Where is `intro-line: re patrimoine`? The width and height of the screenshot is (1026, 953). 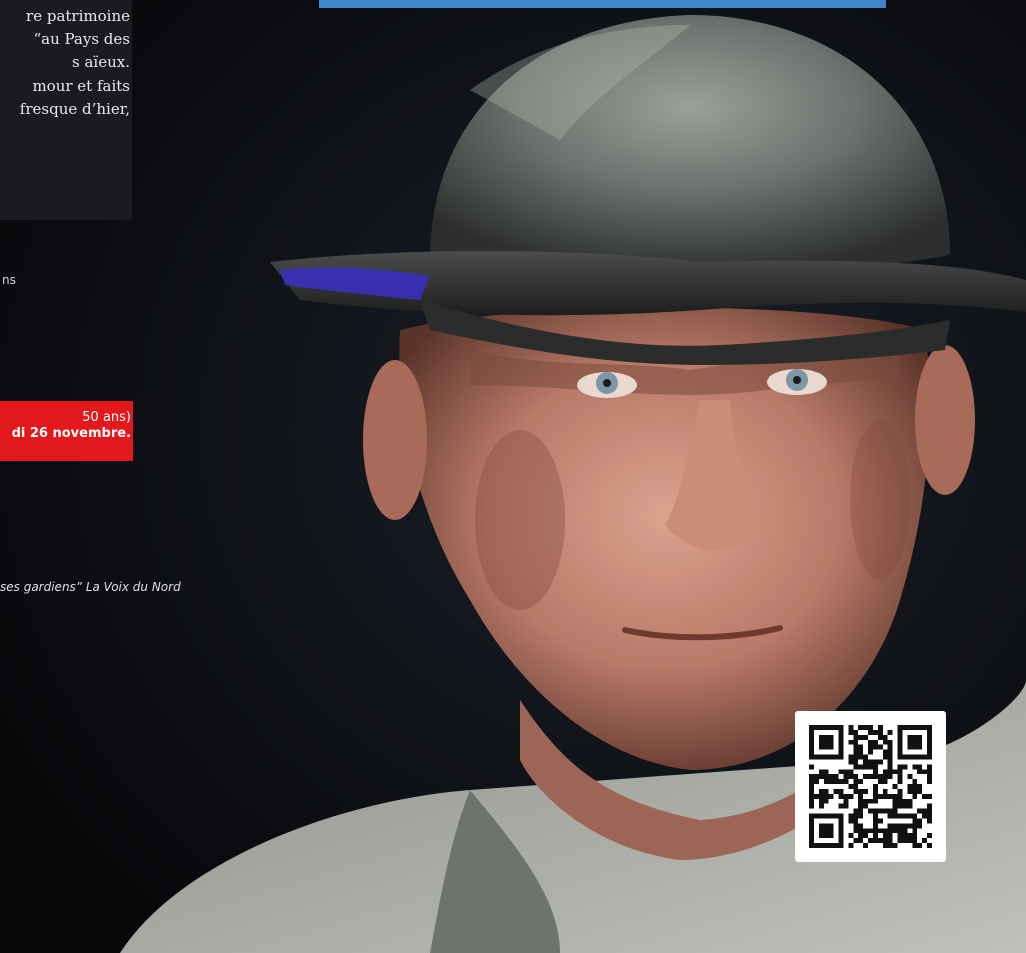
intro-line: re patrimoine is located at coordinates (78, 16).